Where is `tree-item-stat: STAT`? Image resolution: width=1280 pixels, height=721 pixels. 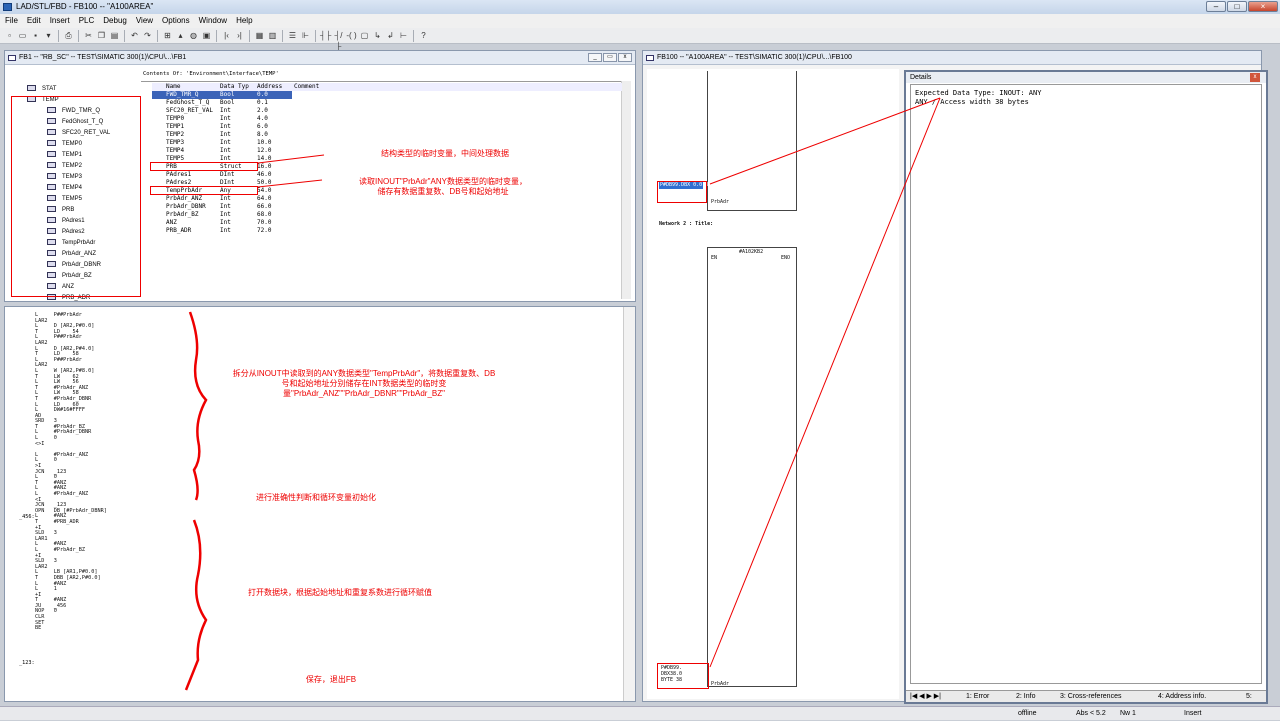
tree-item-stat: STAT is located at coordinates (41, 89).